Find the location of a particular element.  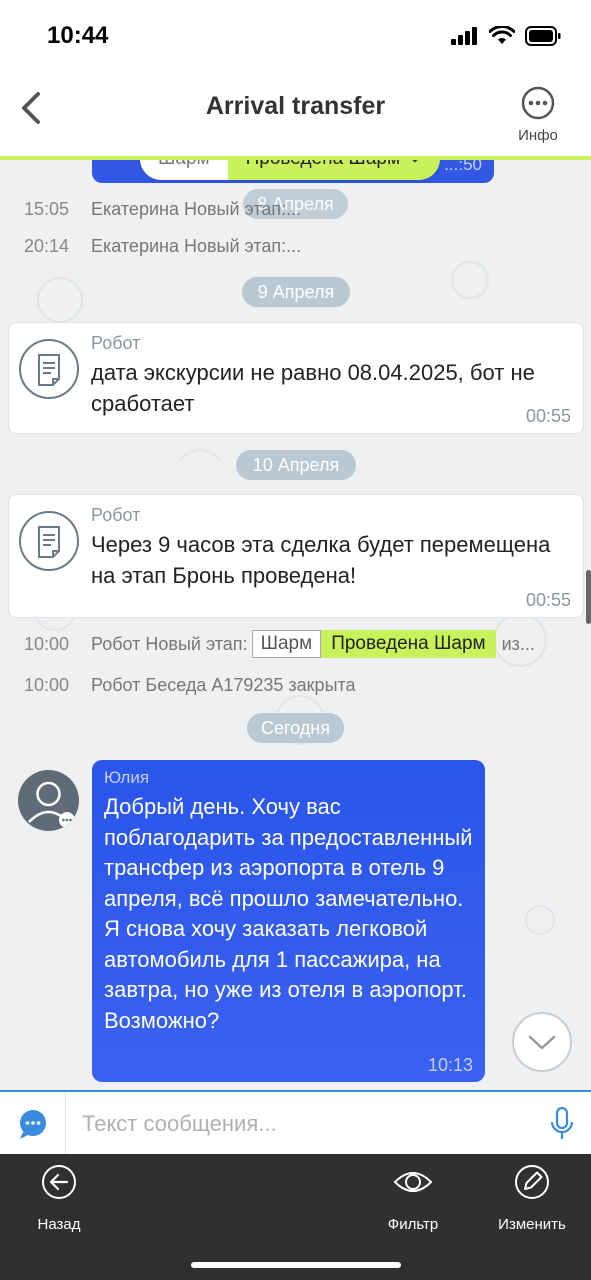

stage-to-label: Проведена Шарм is located at coordinates (323, 165).